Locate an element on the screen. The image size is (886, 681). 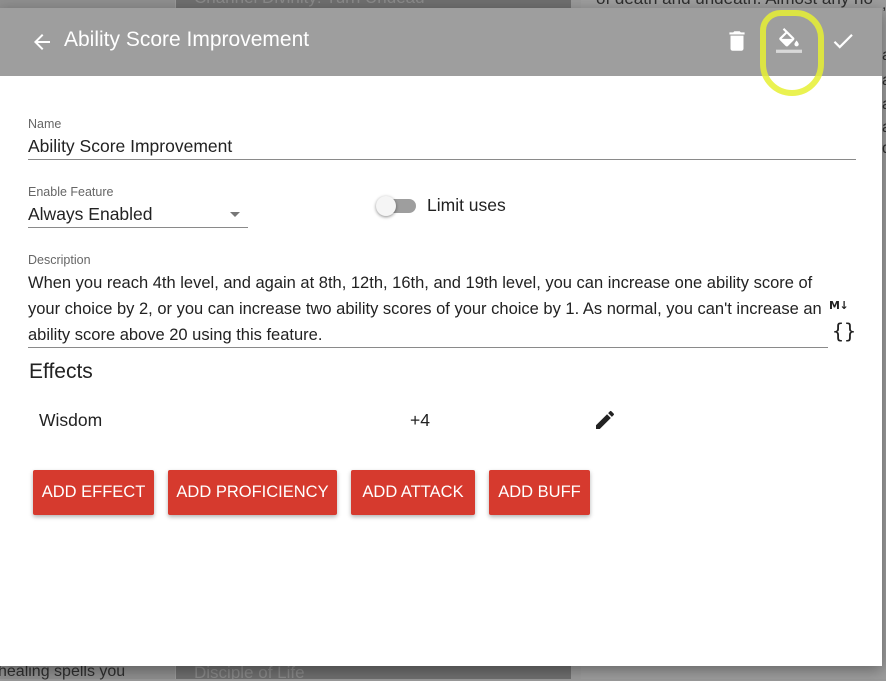
description-underline is located at coordinates (428, 347).